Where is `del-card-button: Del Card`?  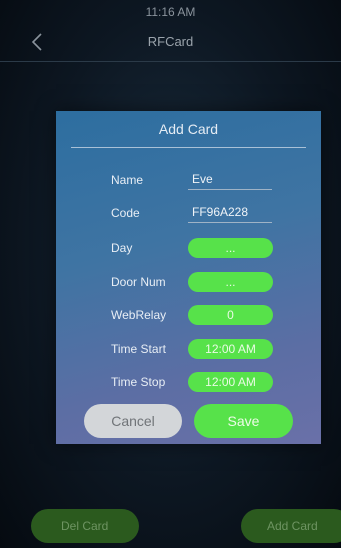
del-card-button: Del Card is located at coordinates (85, 526).